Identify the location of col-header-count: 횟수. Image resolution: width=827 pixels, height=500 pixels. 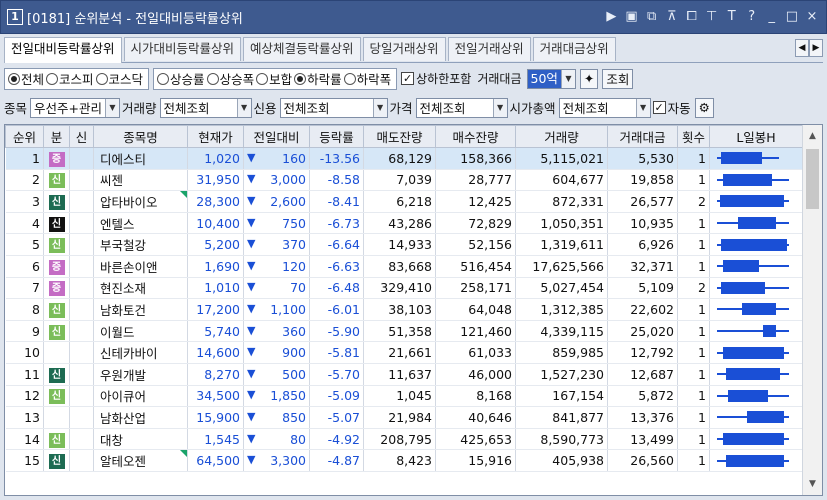
(693, 136).